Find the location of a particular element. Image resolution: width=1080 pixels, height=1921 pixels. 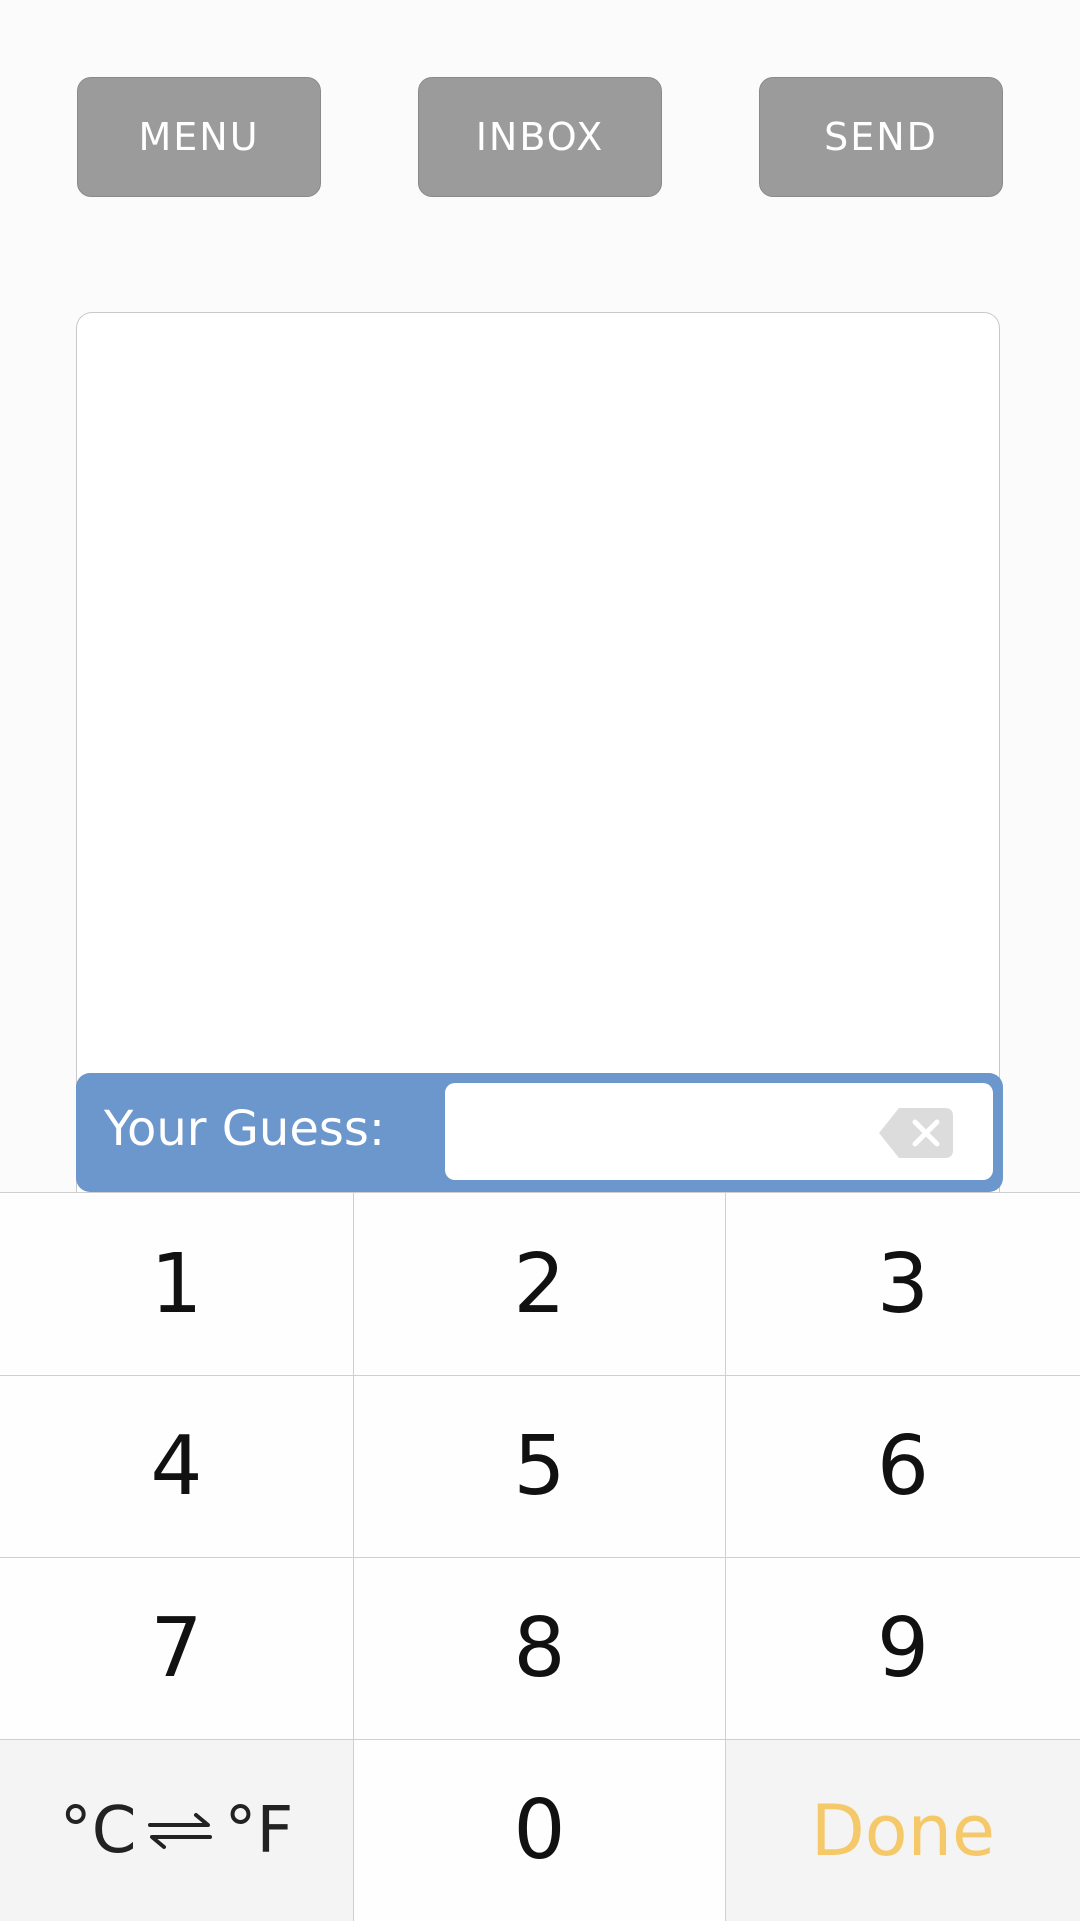

backspace-icon is located at coordinates (916, 1133).